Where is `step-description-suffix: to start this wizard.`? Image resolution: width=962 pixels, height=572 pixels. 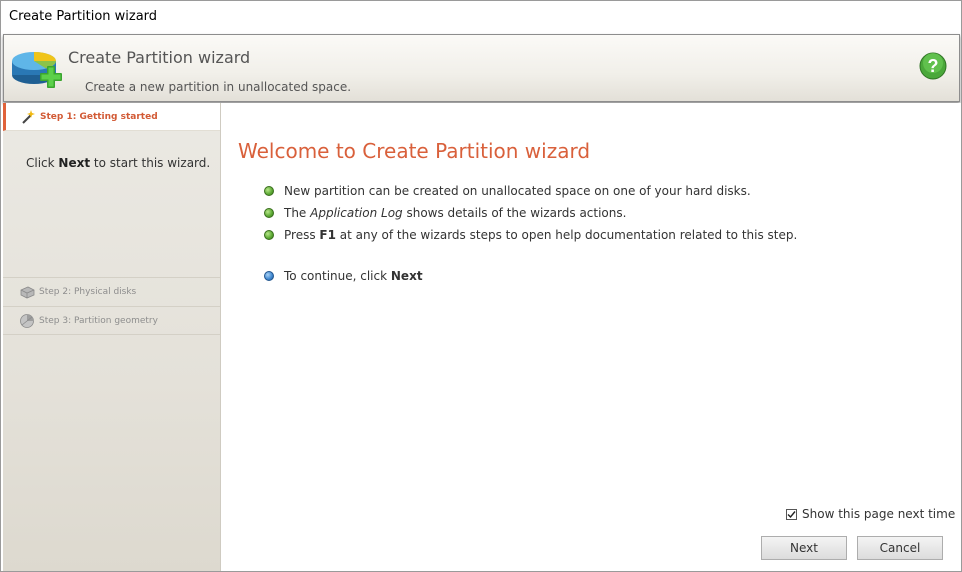 step-description-suffix: to start this wizard. is located at coordinates (150, 163).